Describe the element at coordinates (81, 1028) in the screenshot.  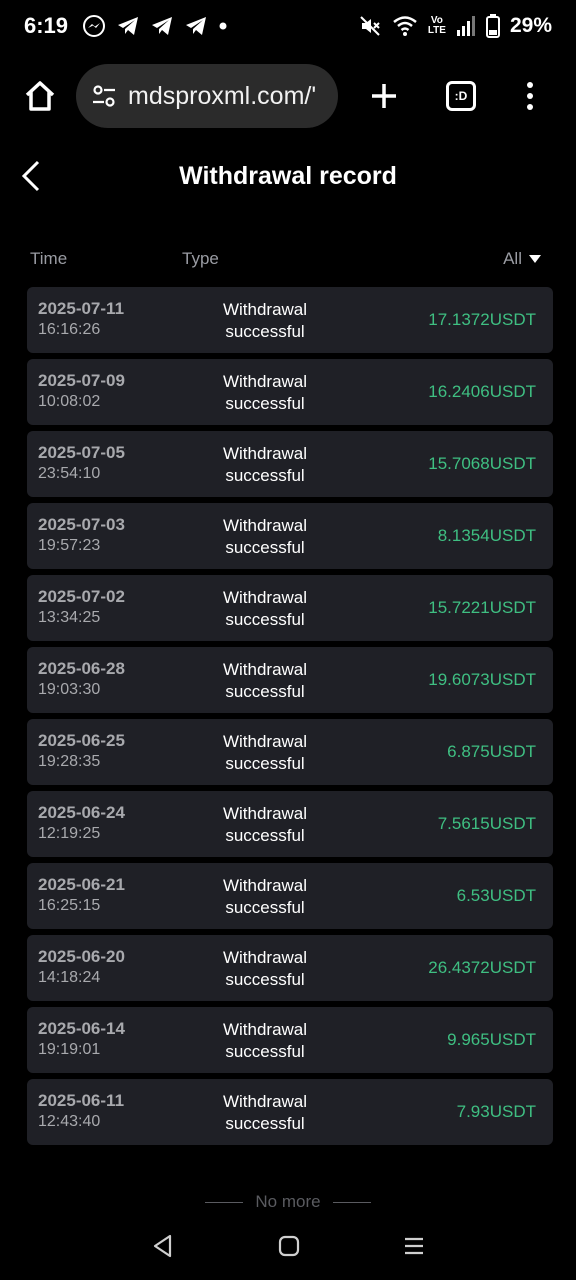
I see `record-date: 2025-06-14` at that location.